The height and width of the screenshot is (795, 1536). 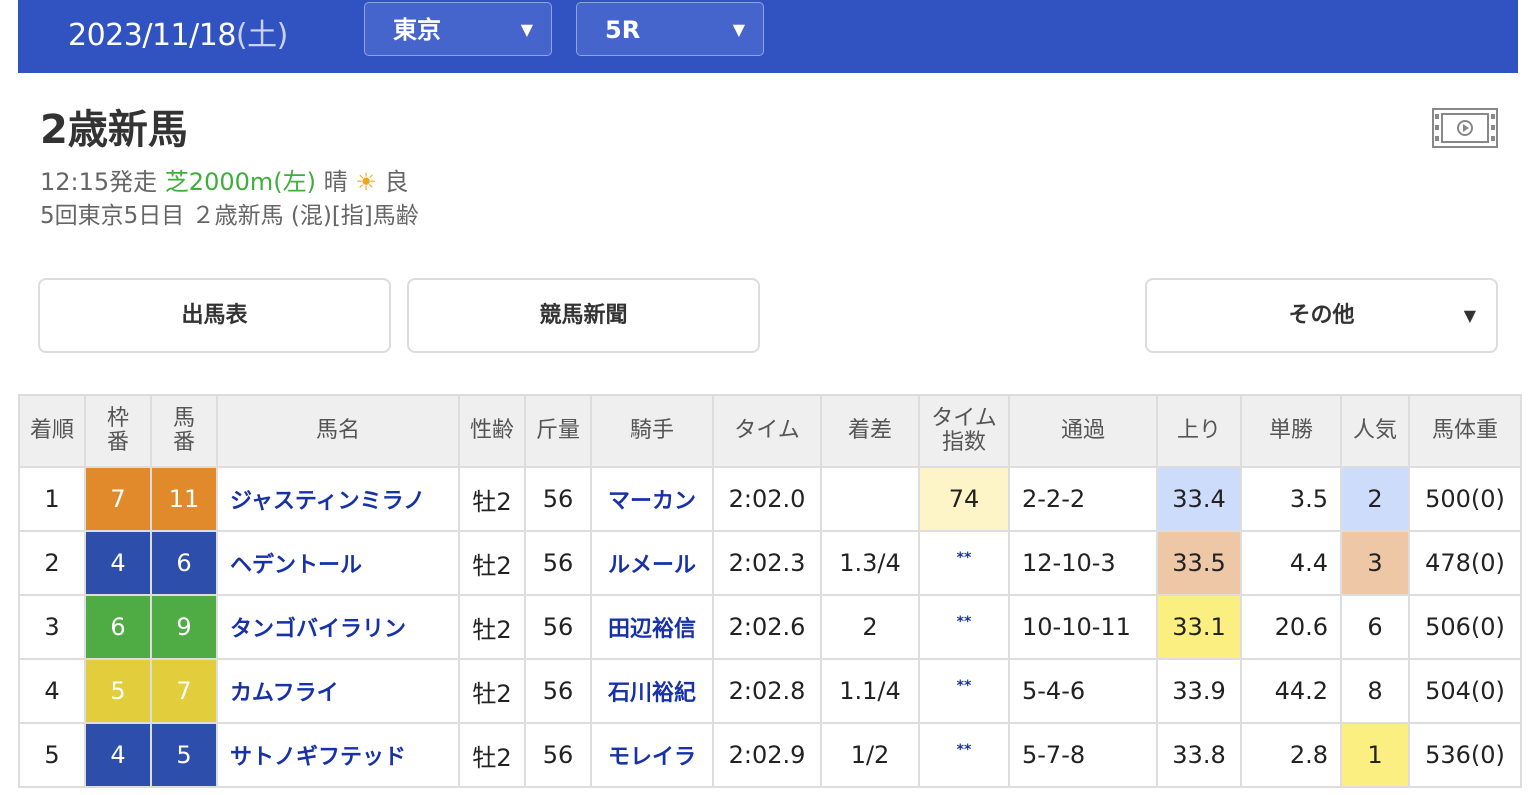 I want to click on sun-icon: ☀, so click(x=366, y=182).